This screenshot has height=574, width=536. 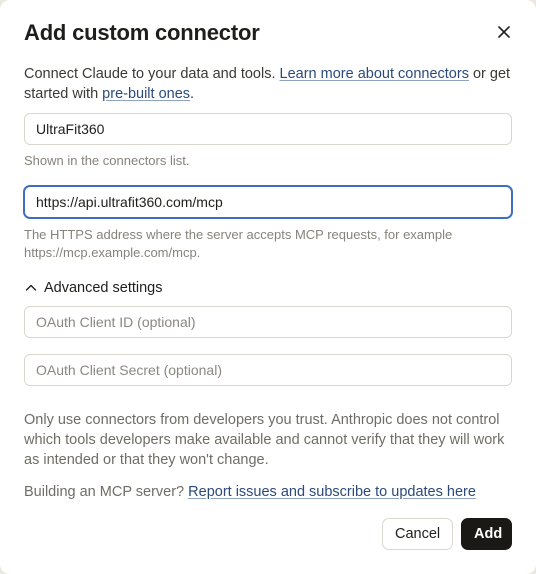 I want to click on intro-text-after: ., so click(x=192, y=94).